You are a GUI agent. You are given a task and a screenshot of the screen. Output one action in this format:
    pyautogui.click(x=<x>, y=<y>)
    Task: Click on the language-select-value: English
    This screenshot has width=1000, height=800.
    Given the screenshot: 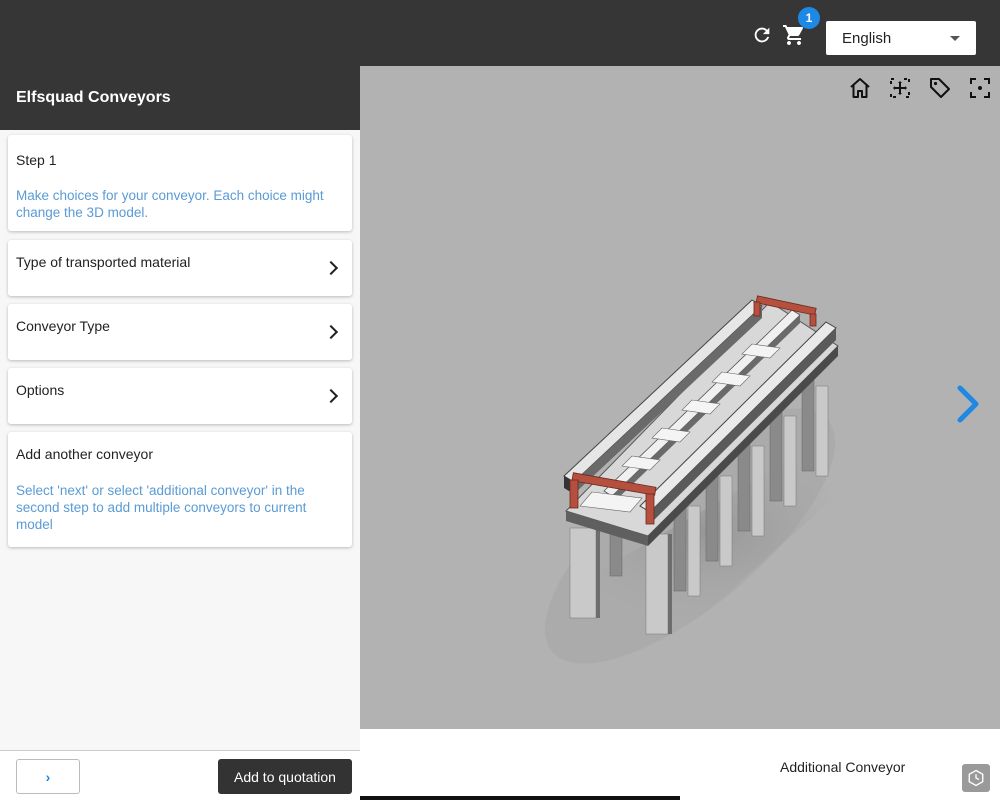 What is the action you would take?
    pyautogui.click(x=867, y=38)
    